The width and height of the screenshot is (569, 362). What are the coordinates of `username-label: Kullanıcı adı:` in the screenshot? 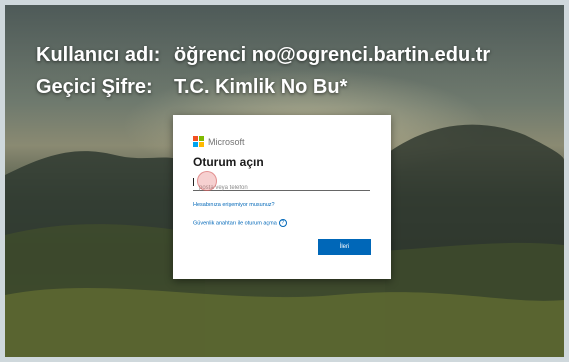 It's located at (98, 55).